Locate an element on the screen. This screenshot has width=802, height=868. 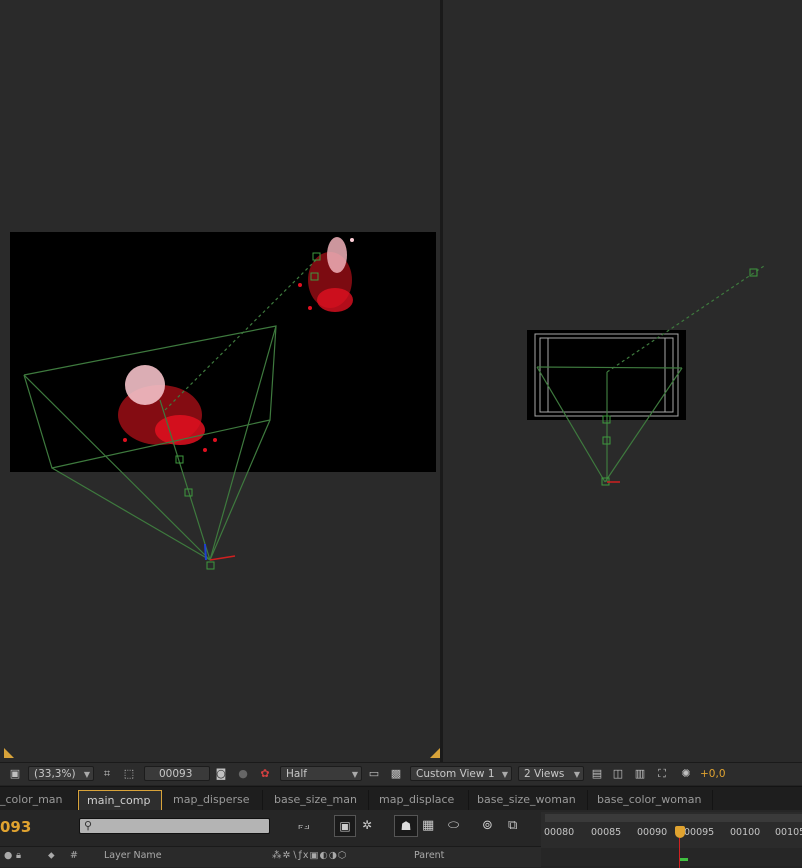
layer-columns-header: ● 🔒︎ ⬥ # Layer Name ⁂✲∖ƒx▣◐◑⬡ Parent is located at coordinates (270, 856).